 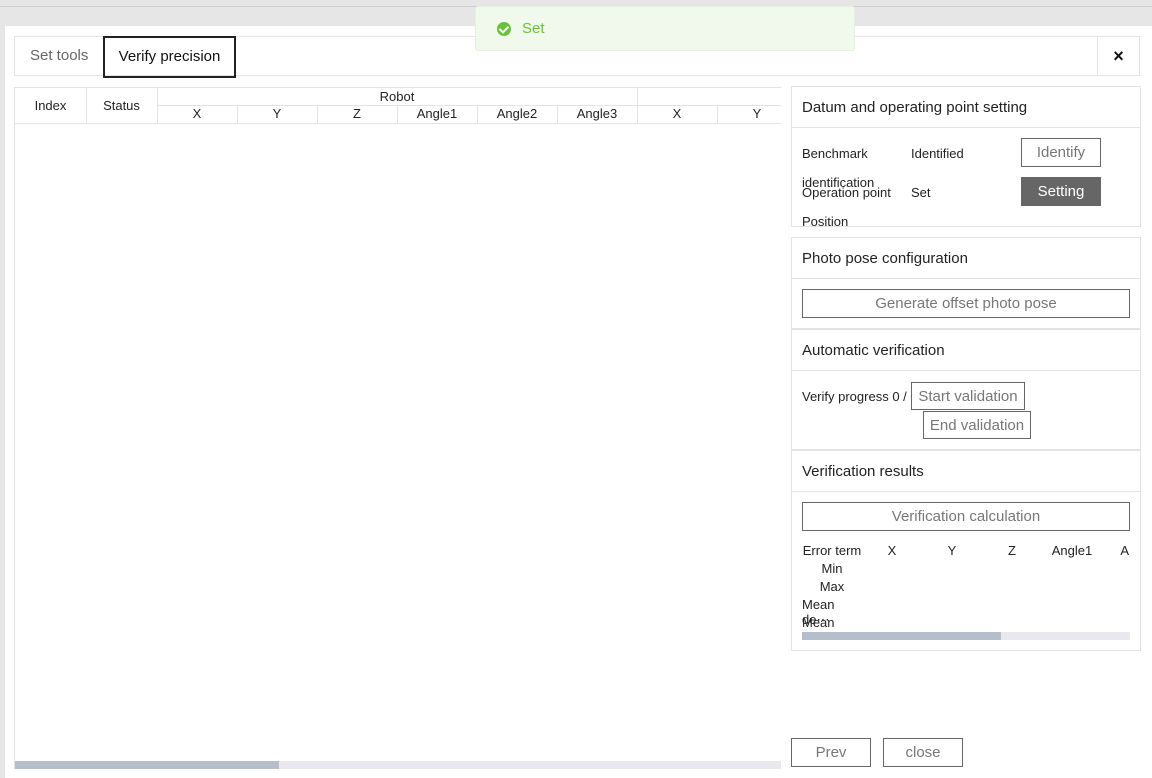 I want to click on column-header-robot-y: Y, so click(x=277, y=114).